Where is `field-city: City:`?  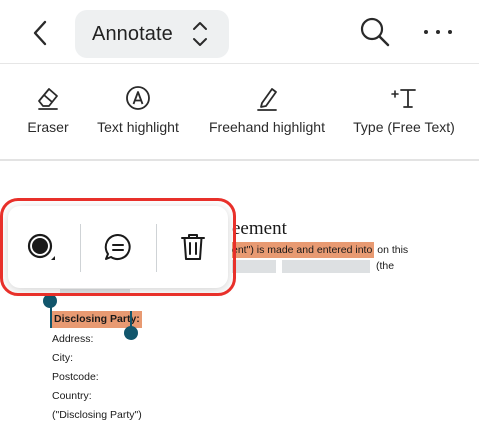
field-city: City: is located at coordinates (62, 358).